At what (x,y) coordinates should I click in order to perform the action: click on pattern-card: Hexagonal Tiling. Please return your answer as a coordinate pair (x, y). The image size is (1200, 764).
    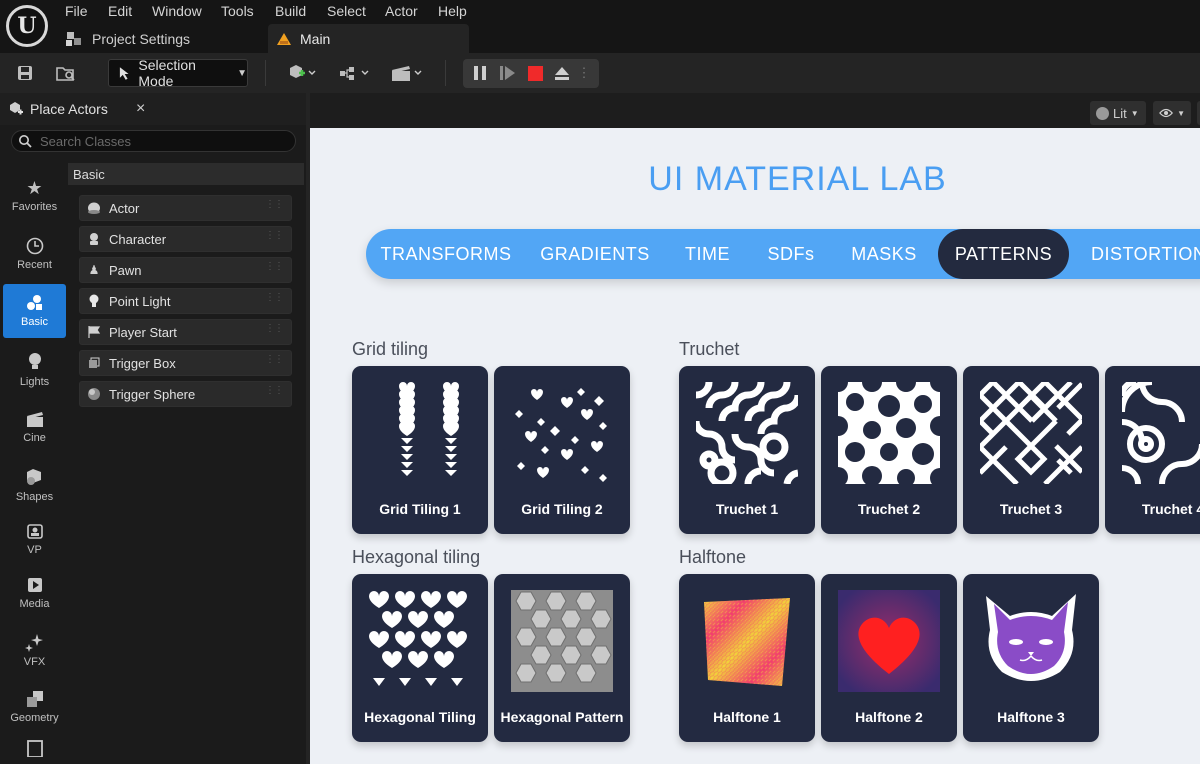
    Looking at the image, I should click on (420, 658).